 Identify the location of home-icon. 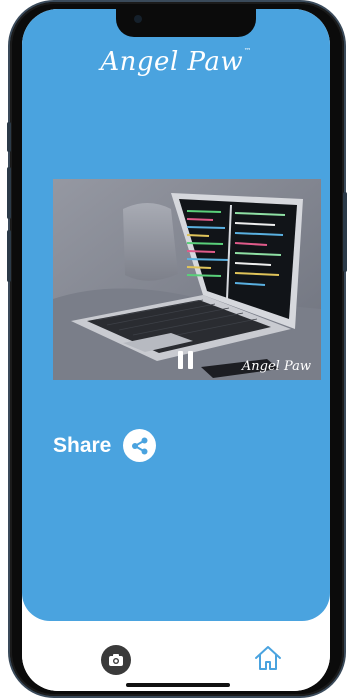
(268, 658).